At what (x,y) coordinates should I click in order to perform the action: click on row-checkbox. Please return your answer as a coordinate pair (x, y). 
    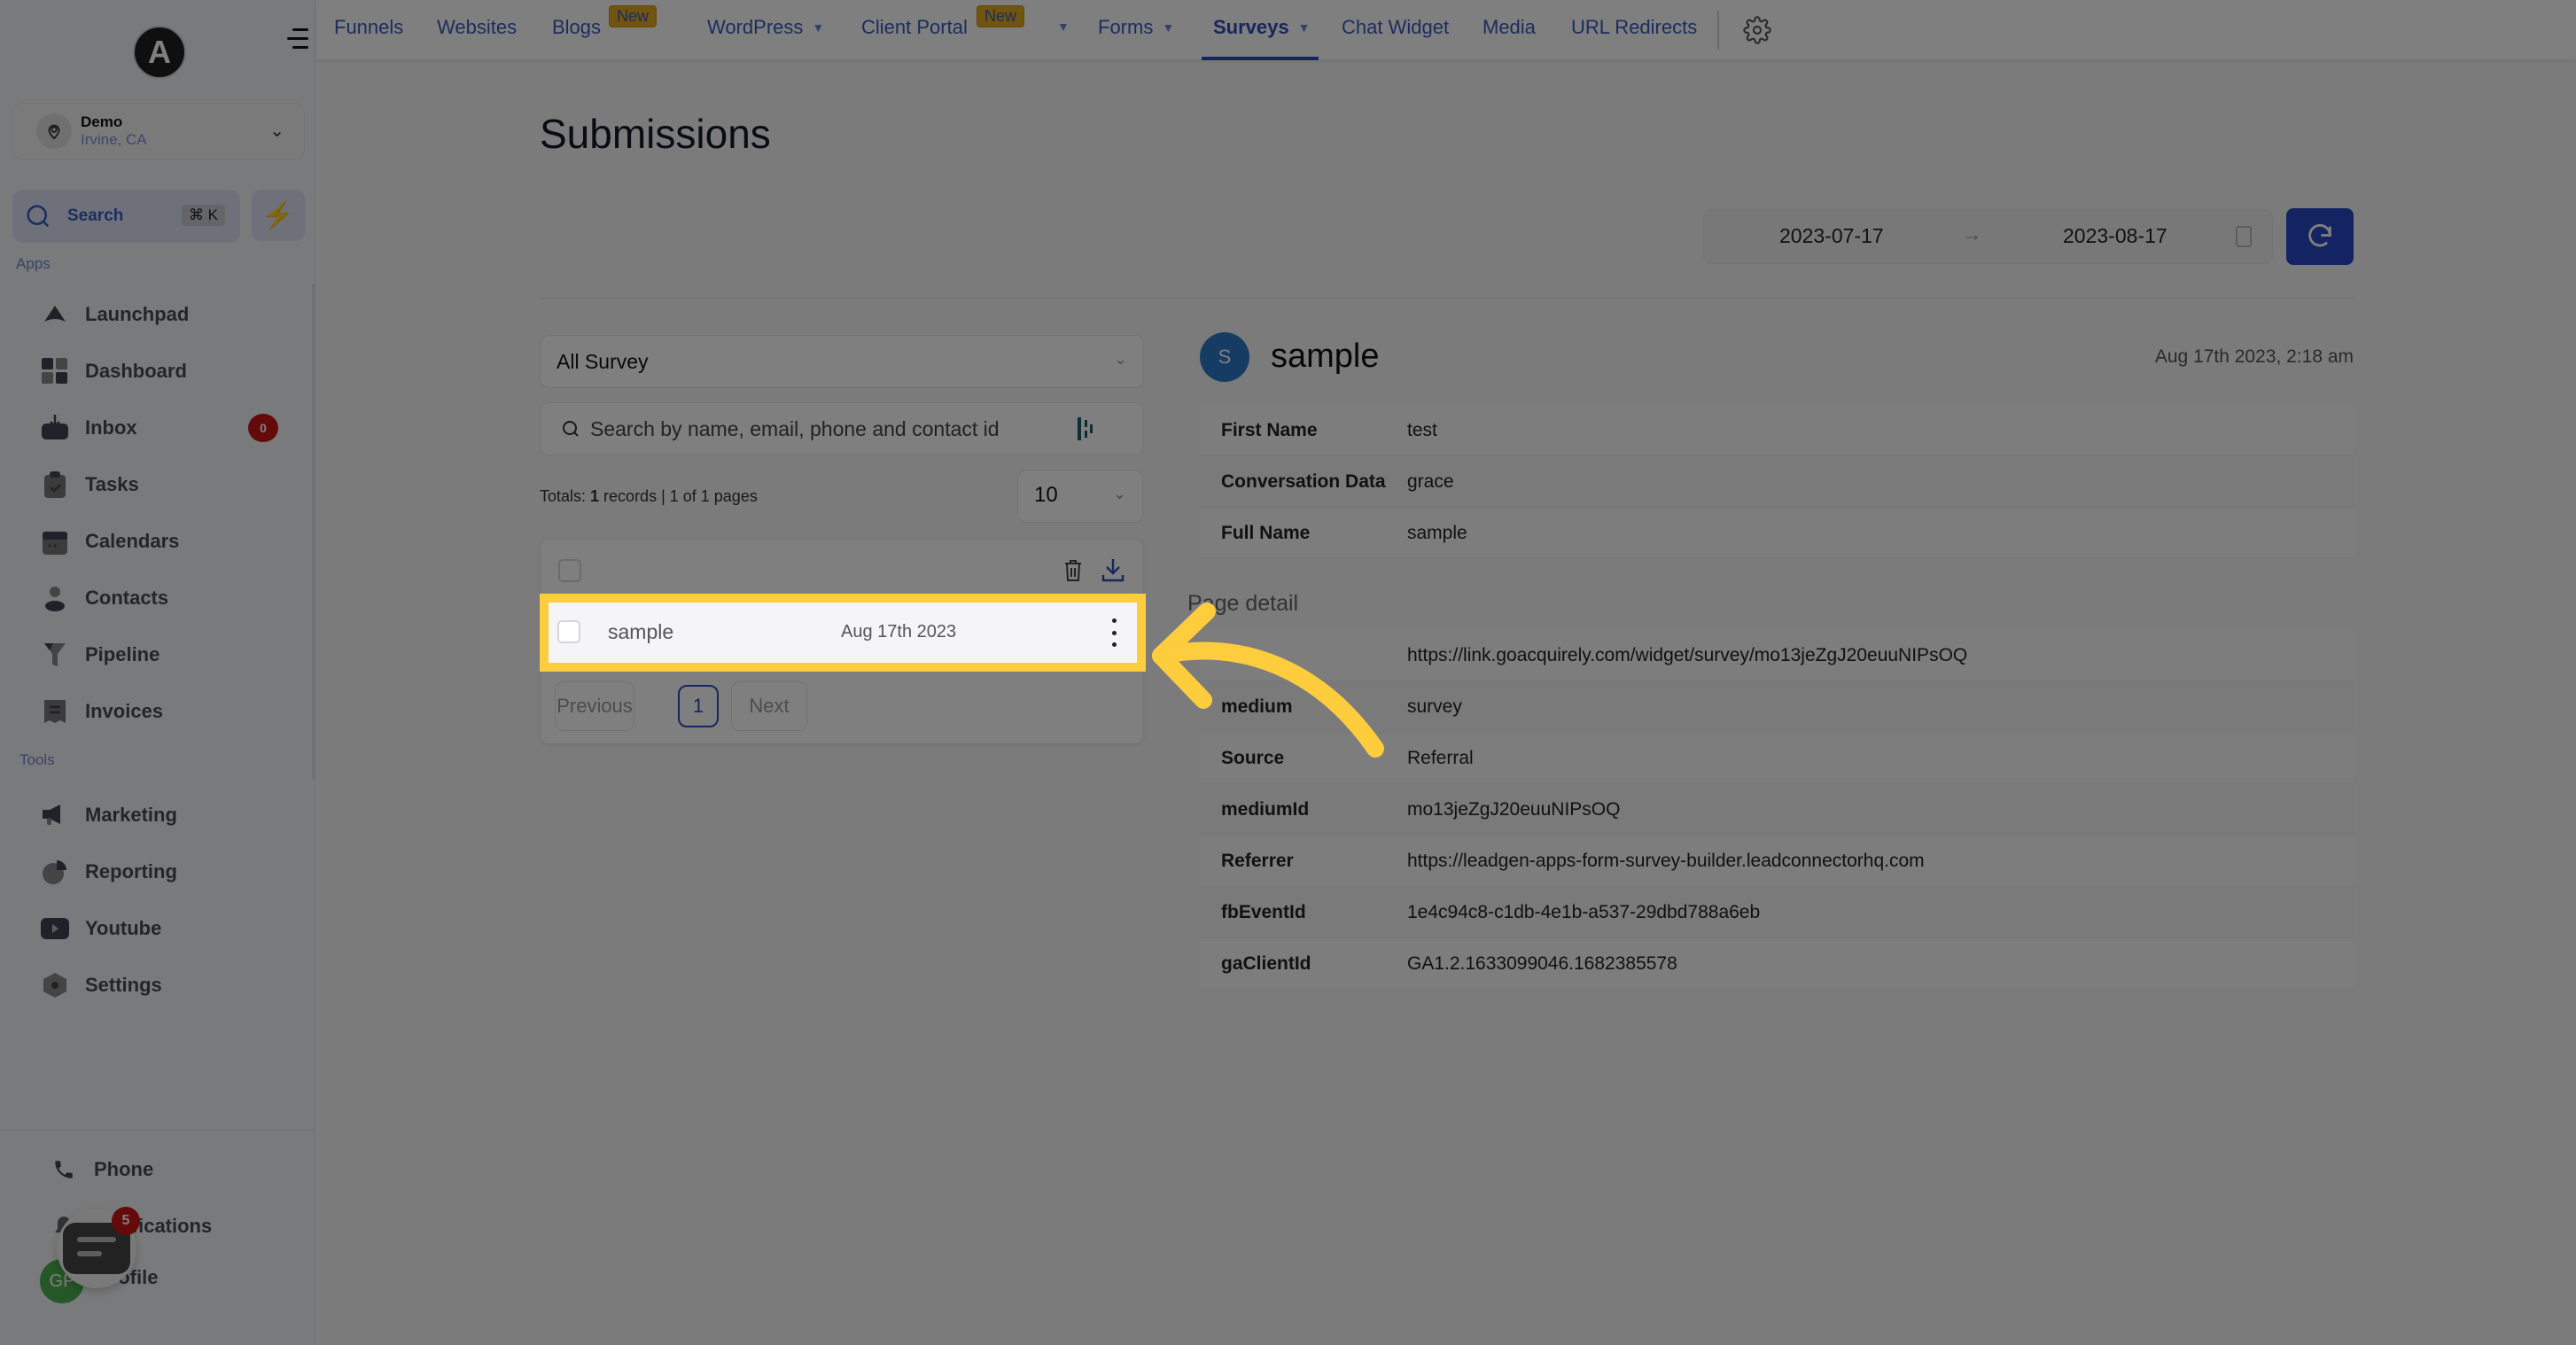
    Looking at the image, I should click on (568, 631).